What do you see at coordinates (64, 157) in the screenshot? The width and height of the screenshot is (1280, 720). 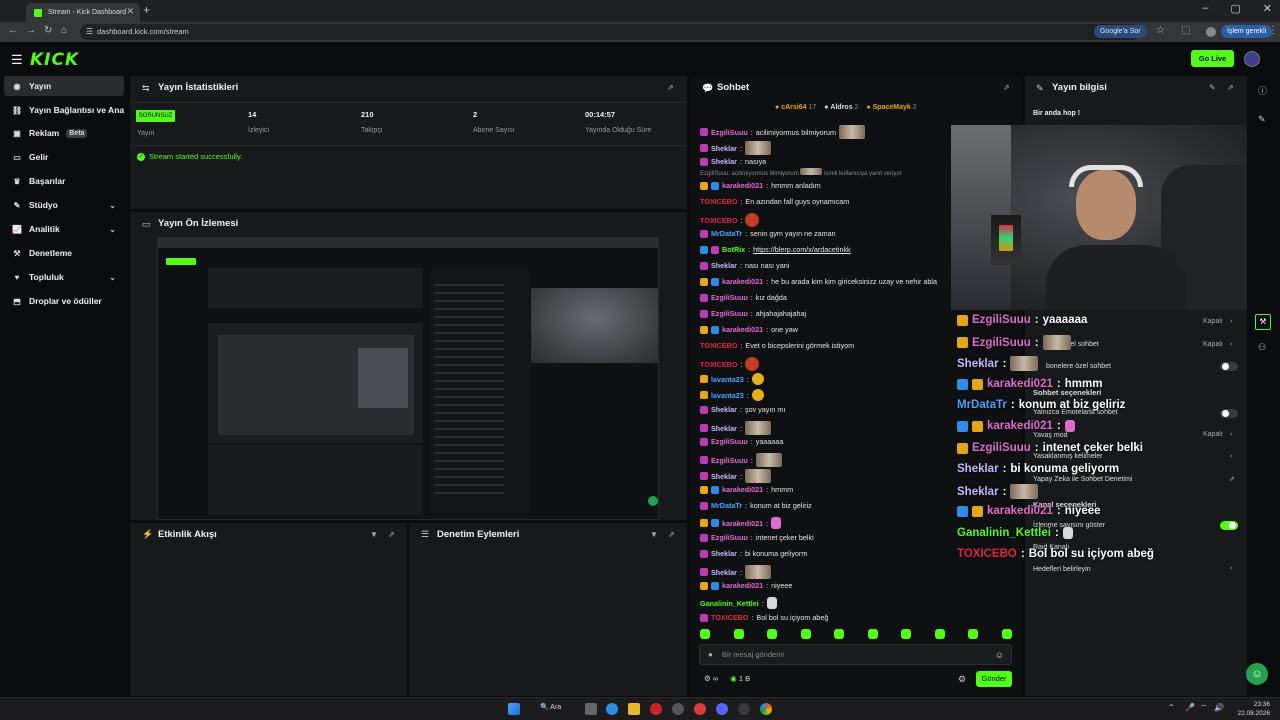 I see `sidebar-item-gelir: ▭ Gelir` at bounding box center [64, 157].